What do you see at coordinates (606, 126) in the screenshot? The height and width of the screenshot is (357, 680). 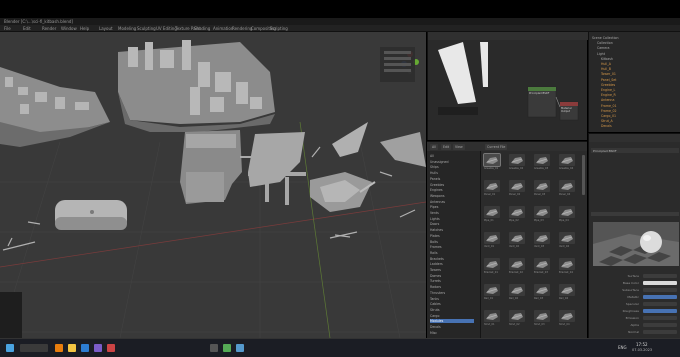 I see `outliner-row: Decals` at bounding box center [606, 126].